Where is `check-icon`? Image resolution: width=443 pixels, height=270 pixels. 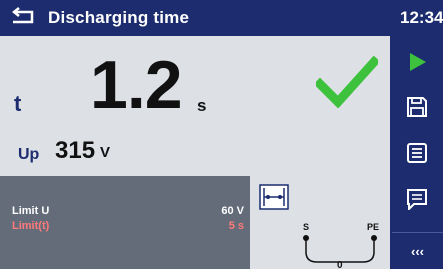
check-icon is located at coordinates (347, 82).